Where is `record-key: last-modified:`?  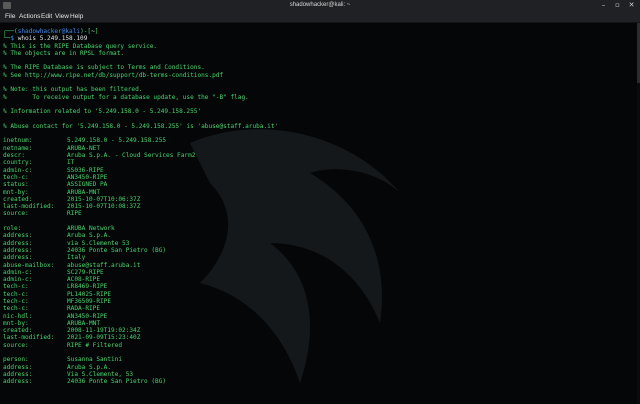
record-key: last-modified: is located at coordinates (29, 207).